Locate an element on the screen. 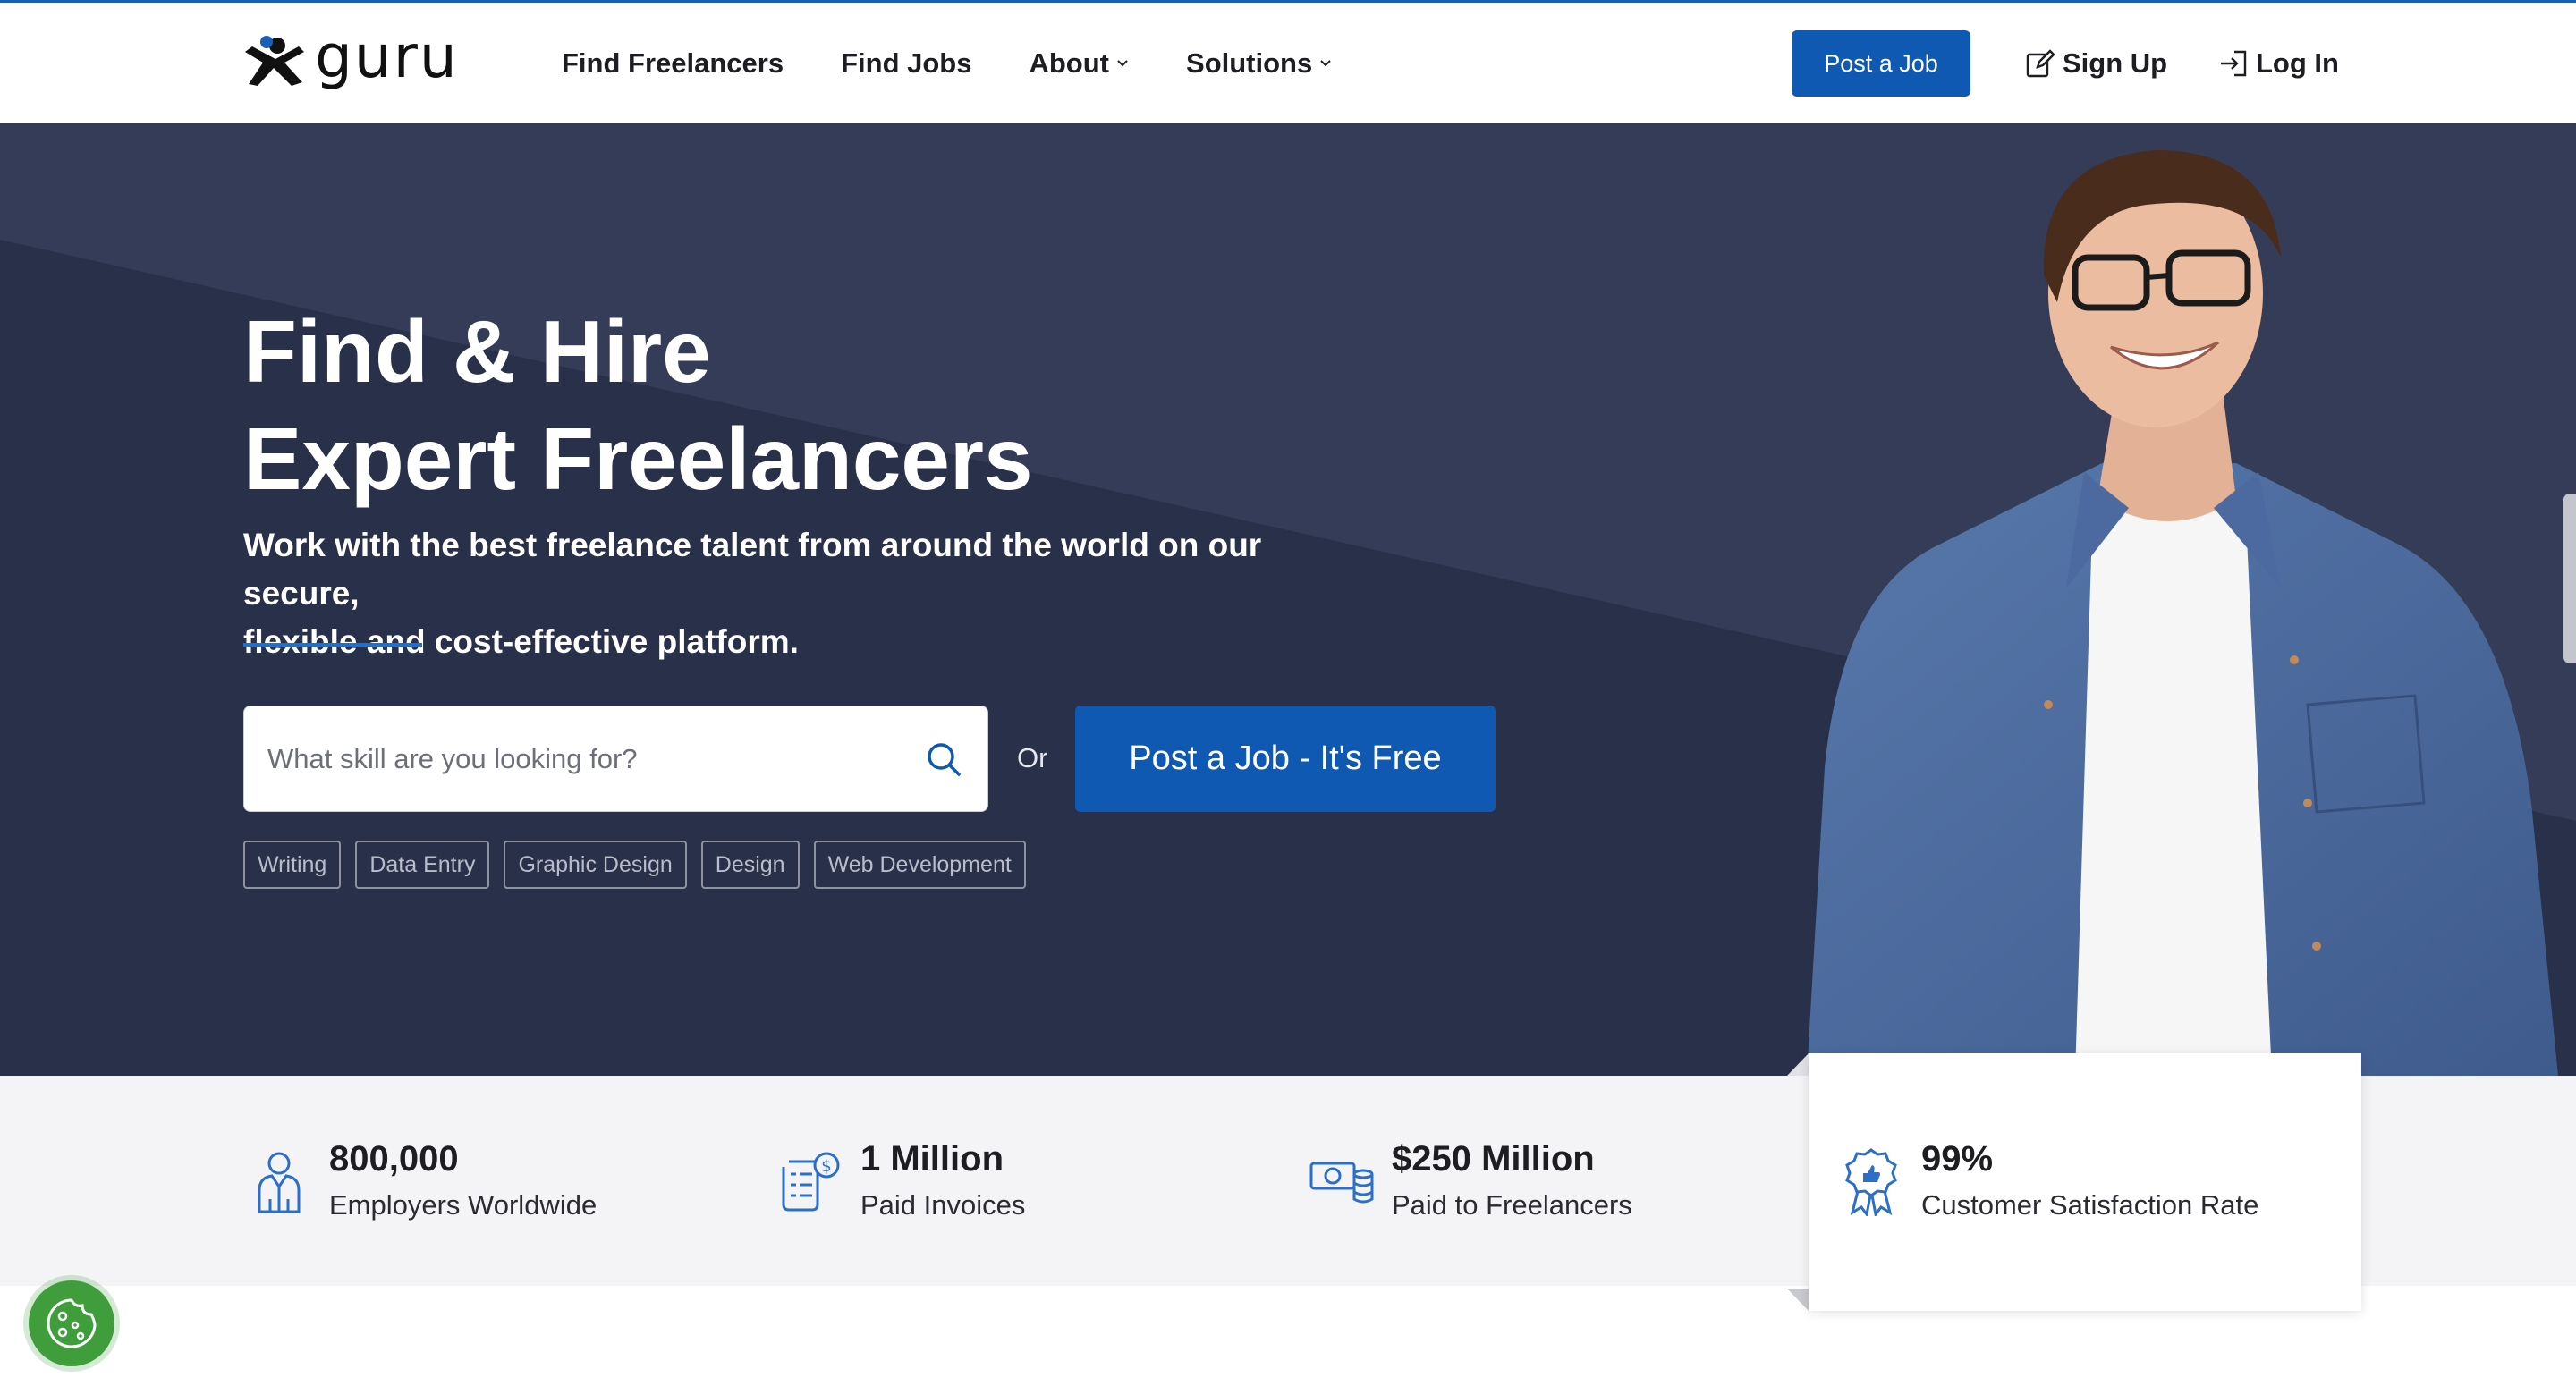 Image resolution: width=2576 pixels, height=1386 pixels. cookie-settings-button is located at coordinates (71, 1323).